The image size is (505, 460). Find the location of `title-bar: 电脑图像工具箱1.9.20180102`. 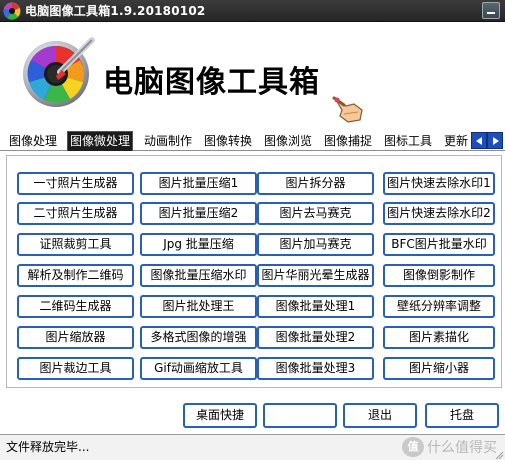

title-bar: 电脑图像工具箱1.9.20180102 is located at coordinates (252, 11).